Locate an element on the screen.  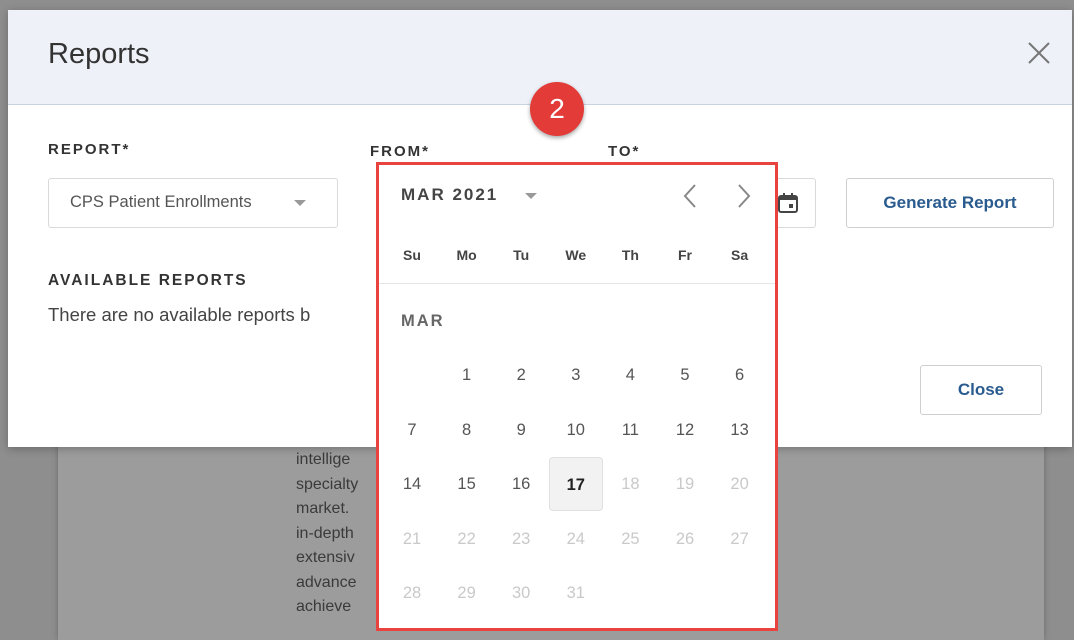
day-cell: 7 is located at coordinates (412, 430).